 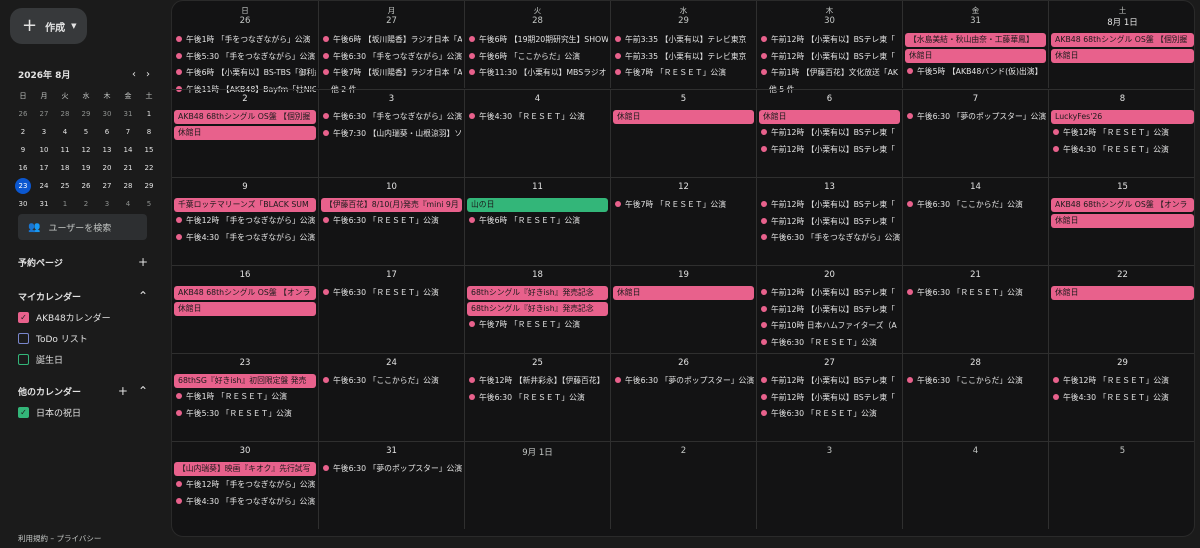 What do you see at coordinates (537, 57) in the screenshot?
I see `calendar-event: 午後6時 「ここからだ」公演` at bounding box center [537, 57].